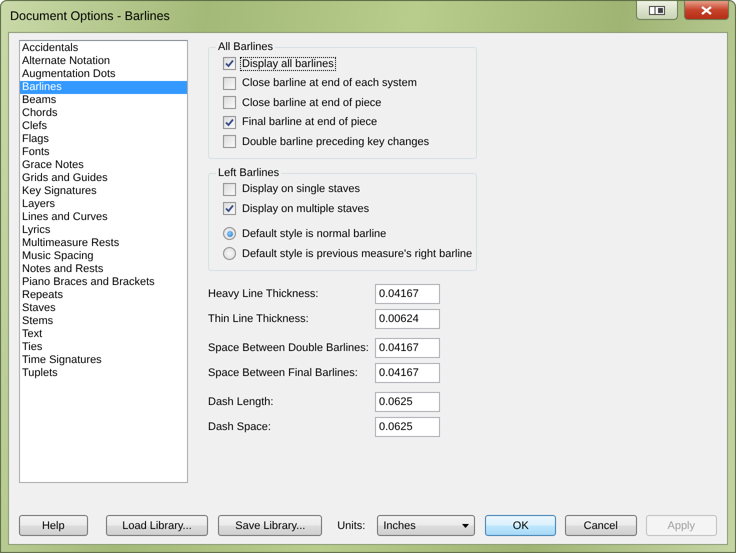  I want to click on units-dropdown: Inches, so click(426, 525).